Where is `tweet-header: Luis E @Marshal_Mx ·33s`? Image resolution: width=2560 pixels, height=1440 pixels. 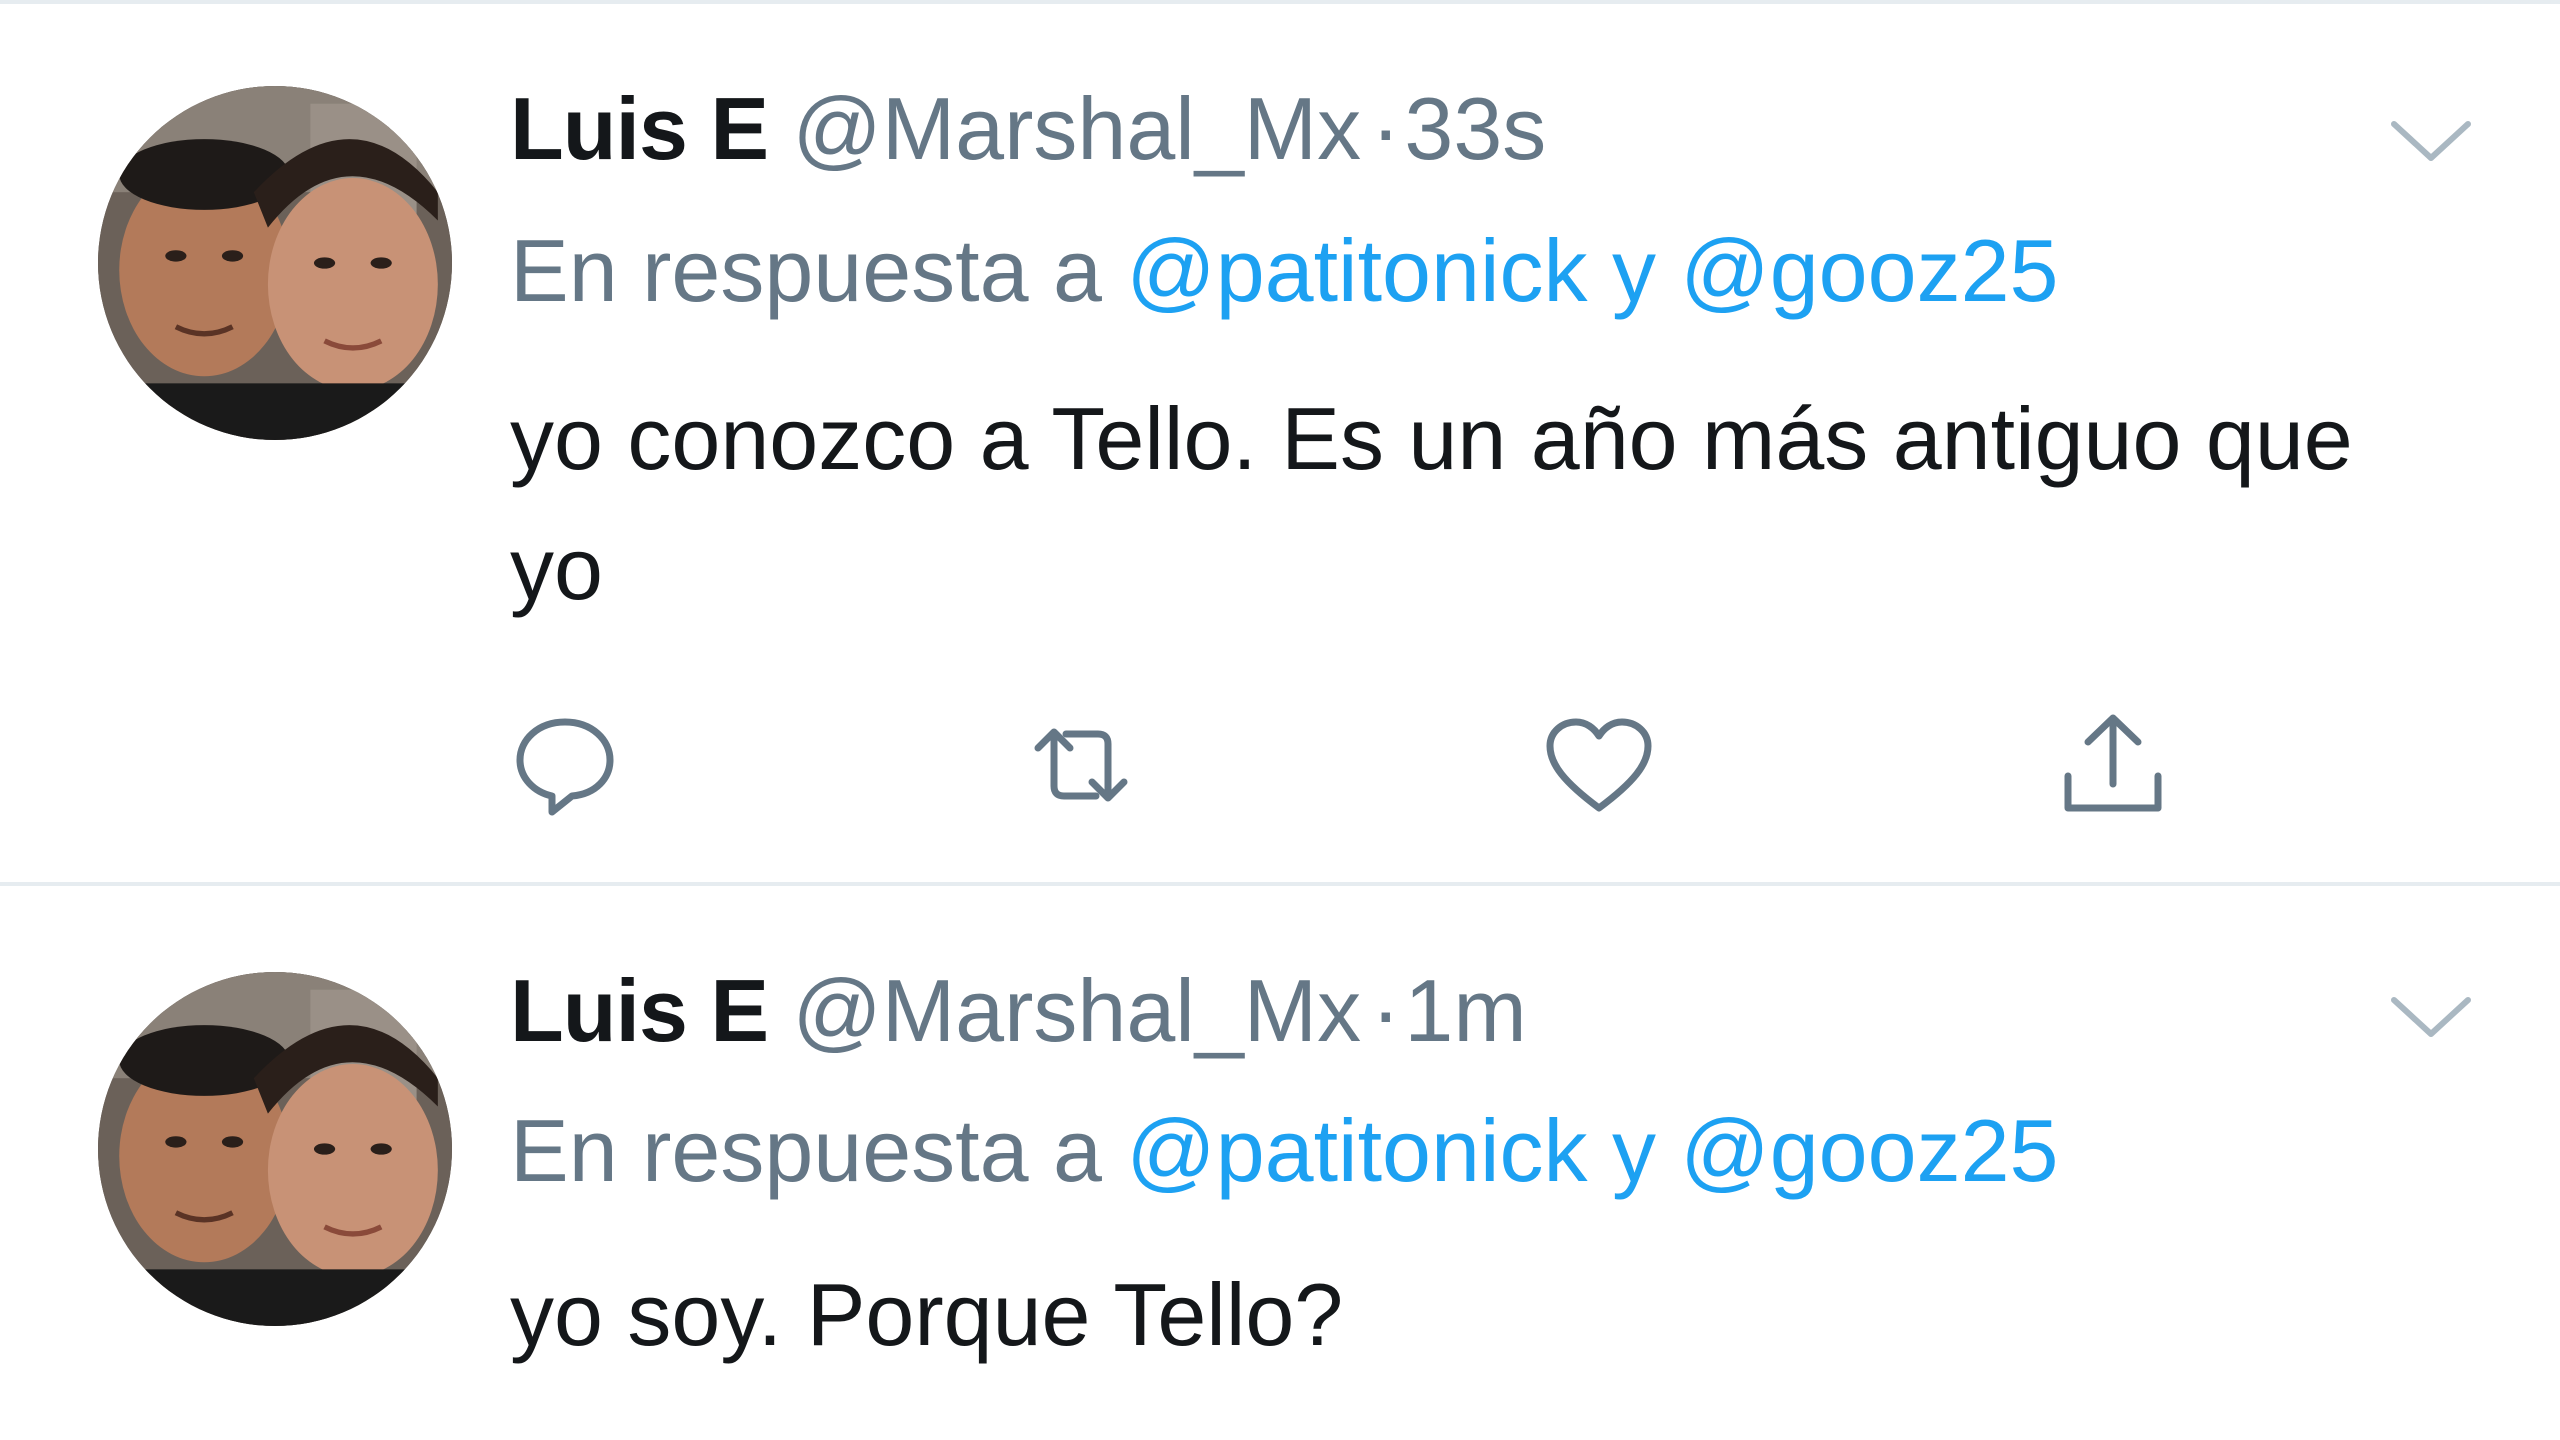
tweet-header: Luis E @Marshal_Mx ·33s is located at coordinates (1028, 129).